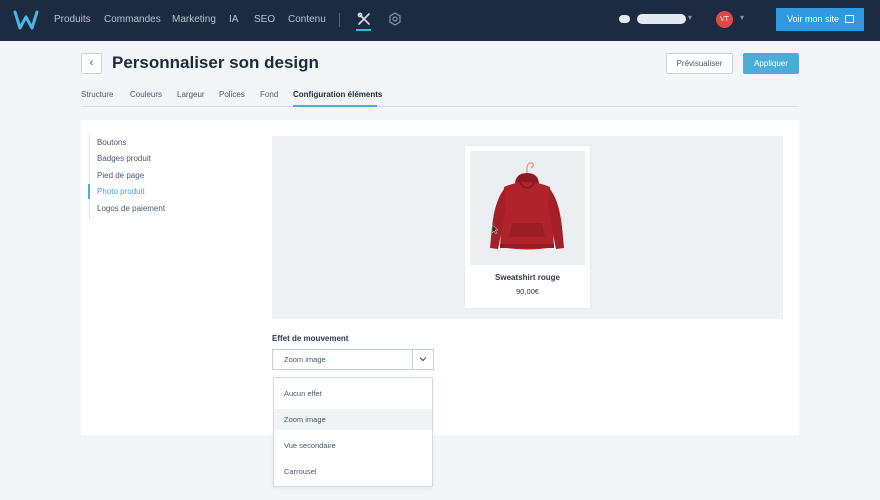 This screenshot has width=880, height=500. I want to click on sidebar-item-product-photo: Photo produit, so click(121, 191).